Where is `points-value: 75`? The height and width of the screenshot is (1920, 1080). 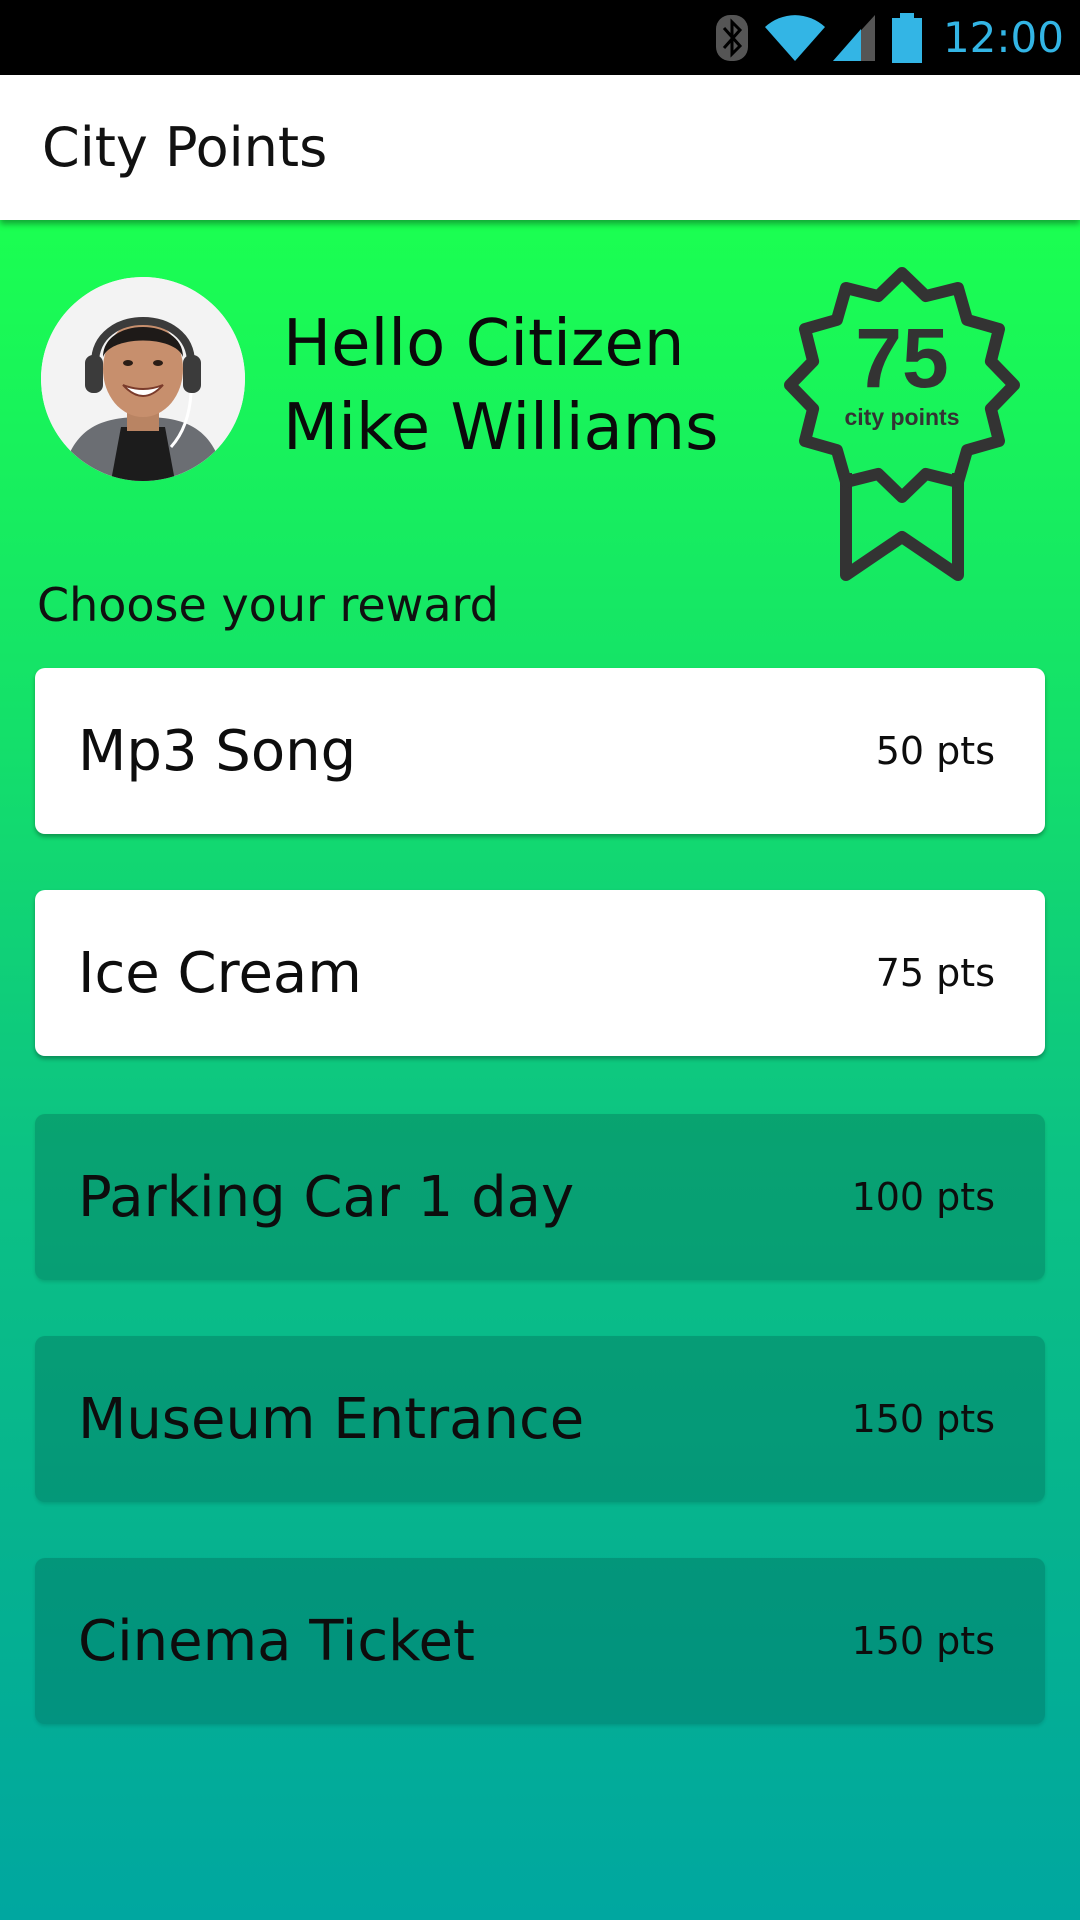 points-value: 75 is located at coordinates (901, 358).